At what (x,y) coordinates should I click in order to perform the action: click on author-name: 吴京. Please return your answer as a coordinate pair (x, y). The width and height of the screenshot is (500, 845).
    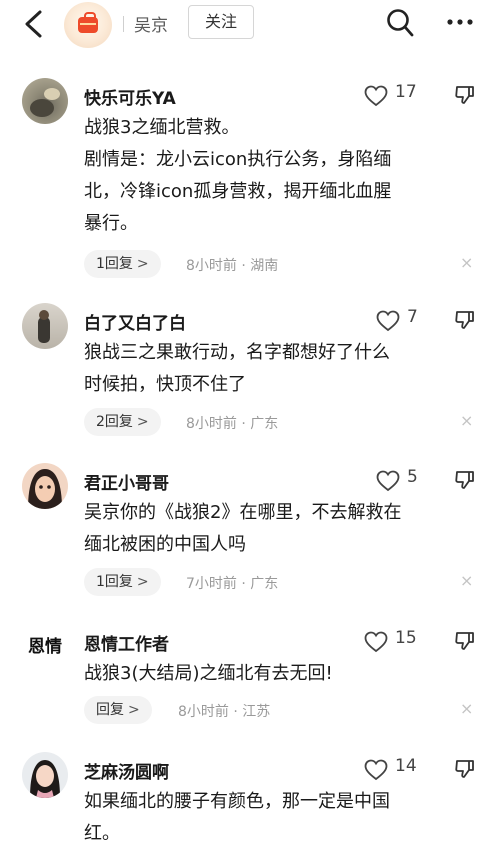
    Looking at the image, I should click on (151, 23).